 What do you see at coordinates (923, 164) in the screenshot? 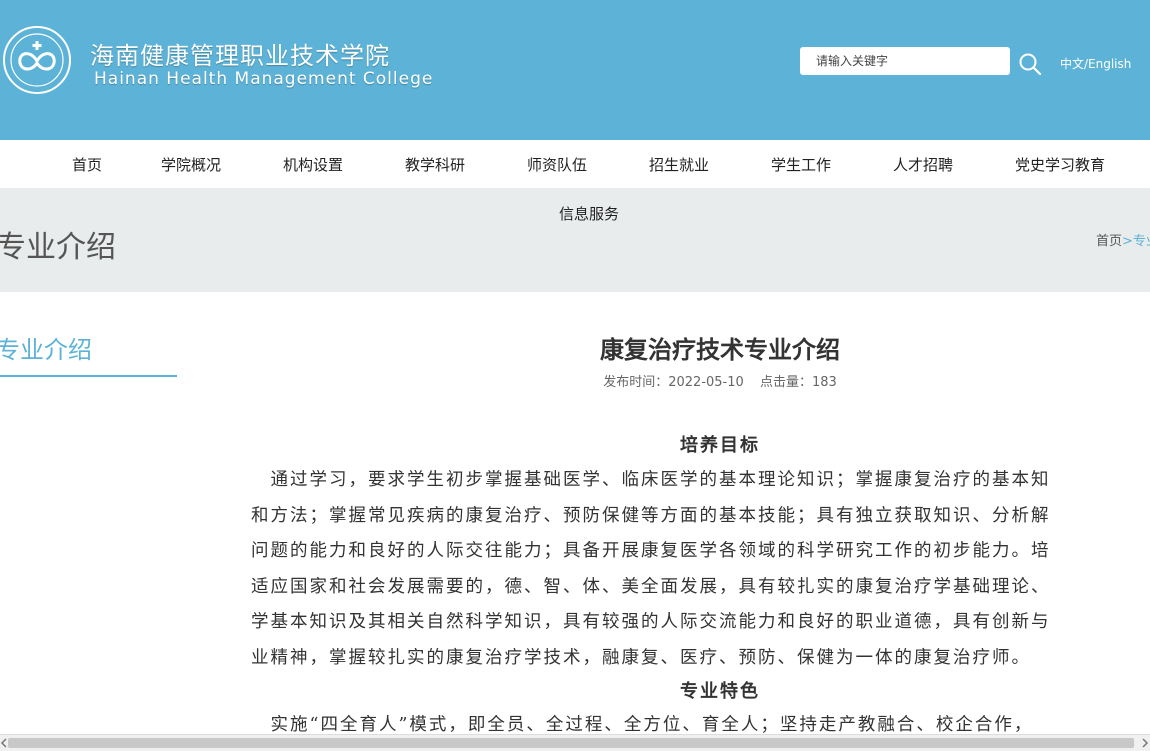
I see `nav-item-recruitment: 人才招聘` at bounding box center [923, 164].